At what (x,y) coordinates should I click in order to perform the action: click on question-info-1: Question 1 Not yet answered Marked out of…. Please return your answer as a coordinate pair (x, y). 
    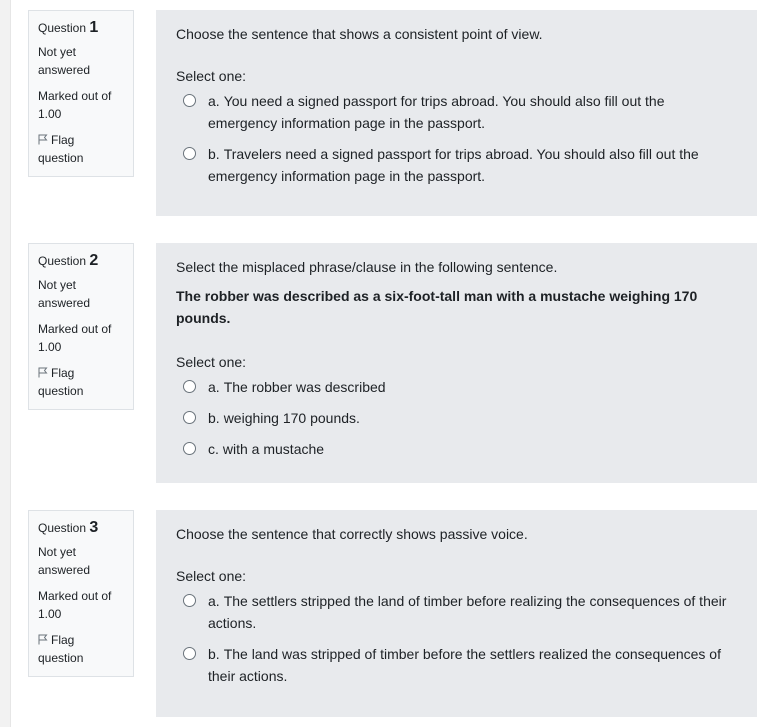
    Looking at the image, I should click on (81, 93).